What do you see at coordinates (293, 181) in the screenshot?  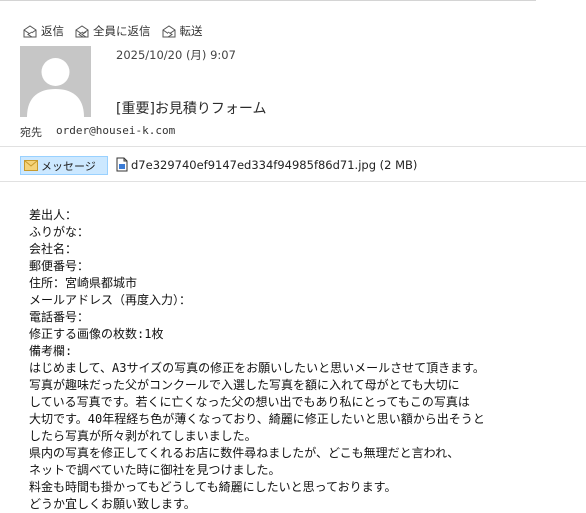 I see `tabs-divider` at bounding box center [293, 181].